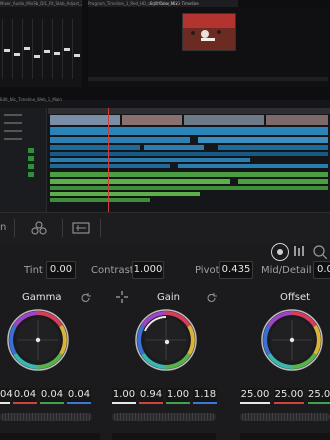 The width and height of the screenshot is (330, 440). What do you see at coordinates (33, 270) in the screenshot?
I see `tint-label: Tint` at bounding box center [33, 270].